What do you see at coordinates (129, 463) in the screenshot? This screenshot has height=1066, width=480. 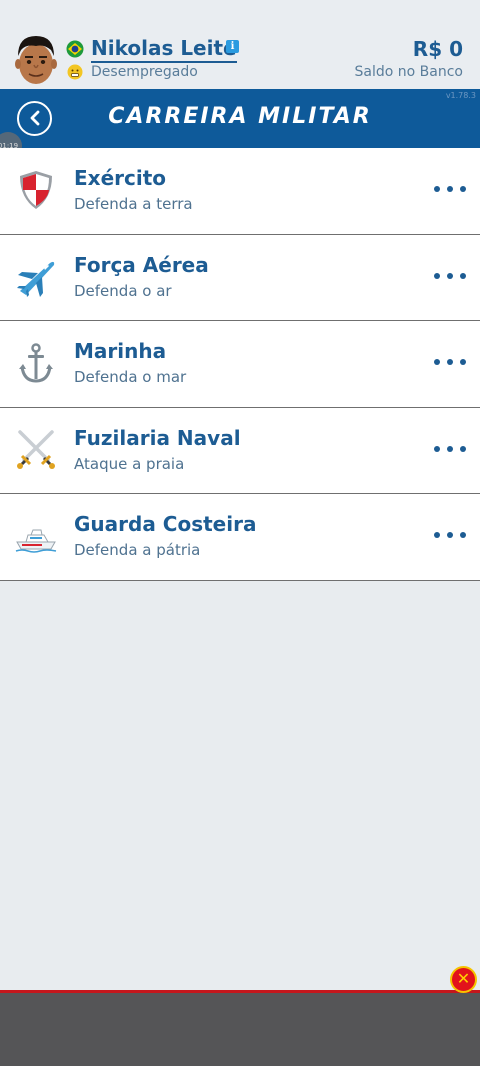 I see `career-subtitle: Ataque a praia` at bounding box center [129, 463].